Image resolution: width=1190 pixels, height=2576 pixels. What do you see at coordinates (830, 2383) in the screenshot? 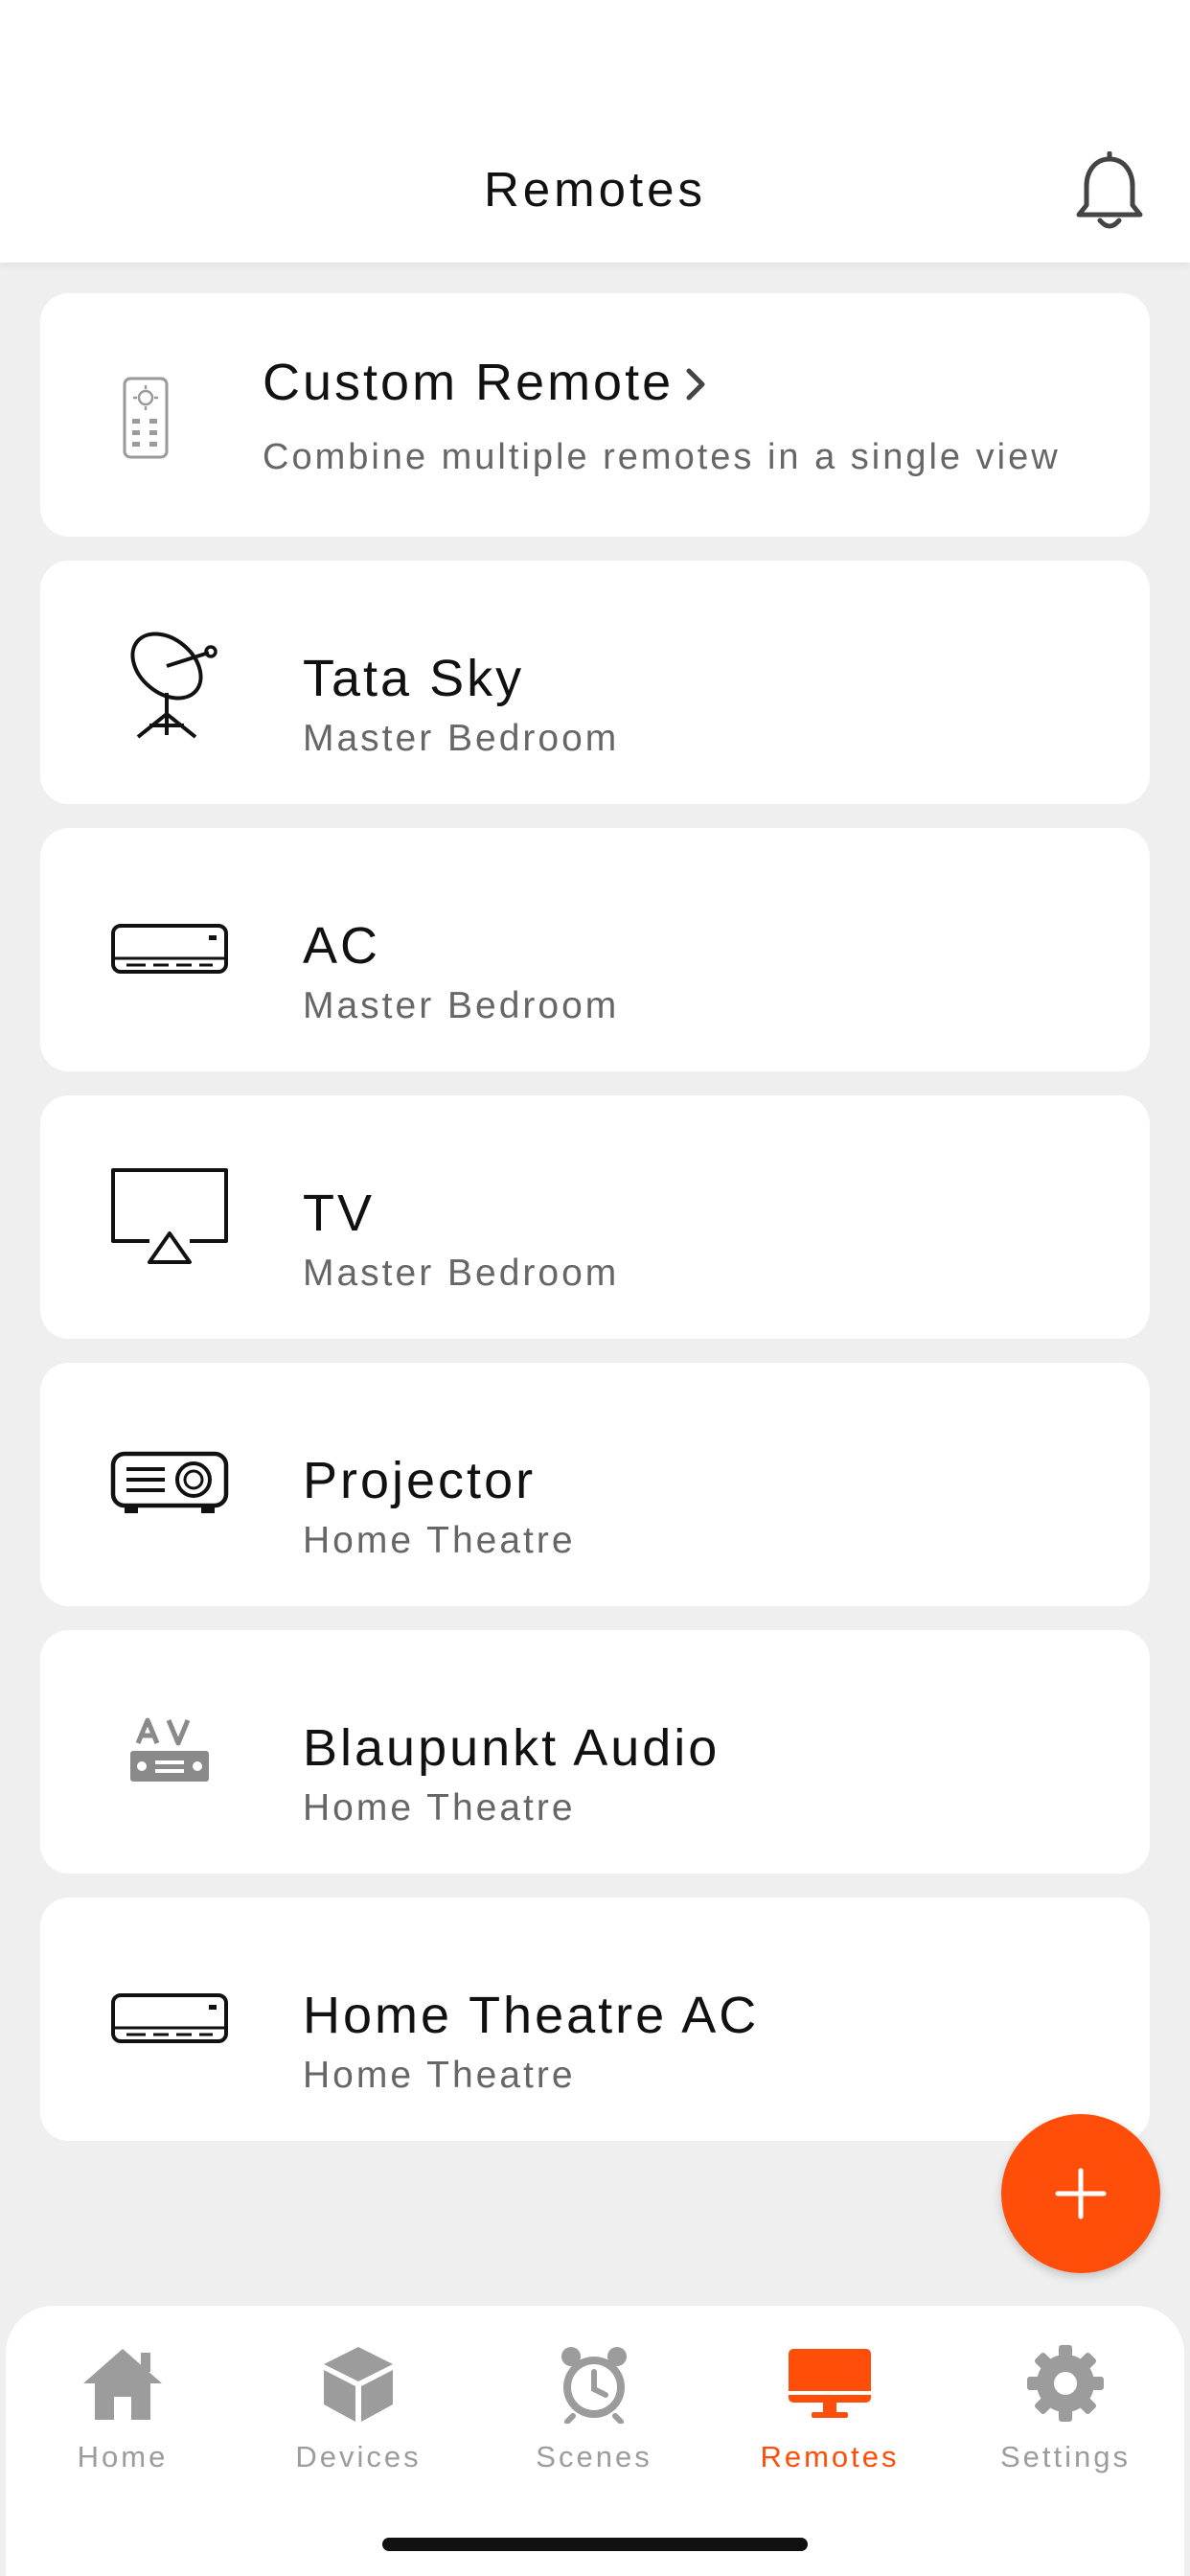
I see `monitor-icon` at bounding box center [830, 2383].